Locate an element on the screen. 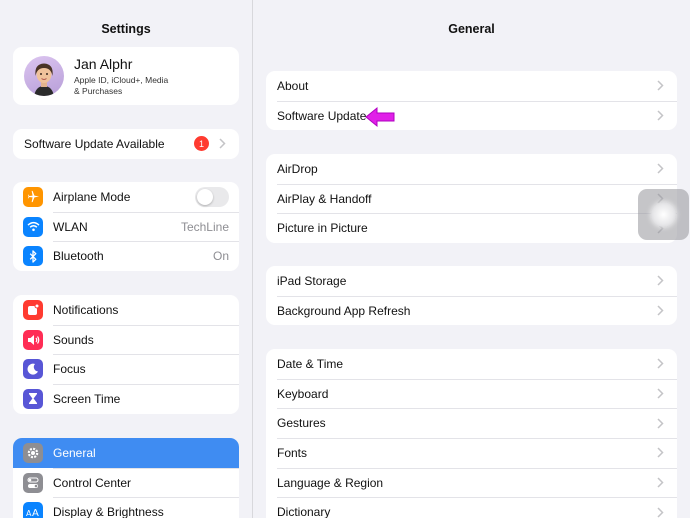  sidebar-item-general: General is located at coordinates (126, 453).